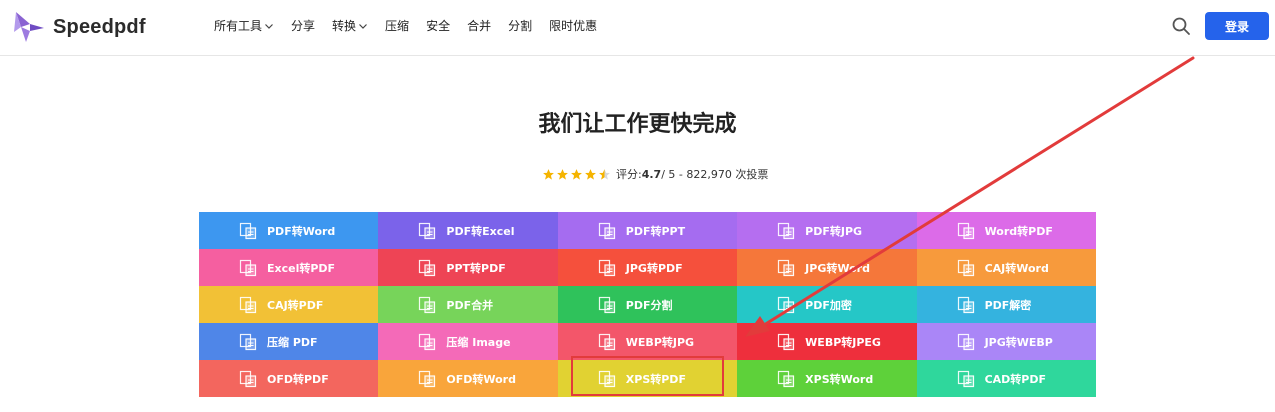 The image size is (1275, 412). I want to click on tool-tile-label: OFD转Word, so click(481, 379).